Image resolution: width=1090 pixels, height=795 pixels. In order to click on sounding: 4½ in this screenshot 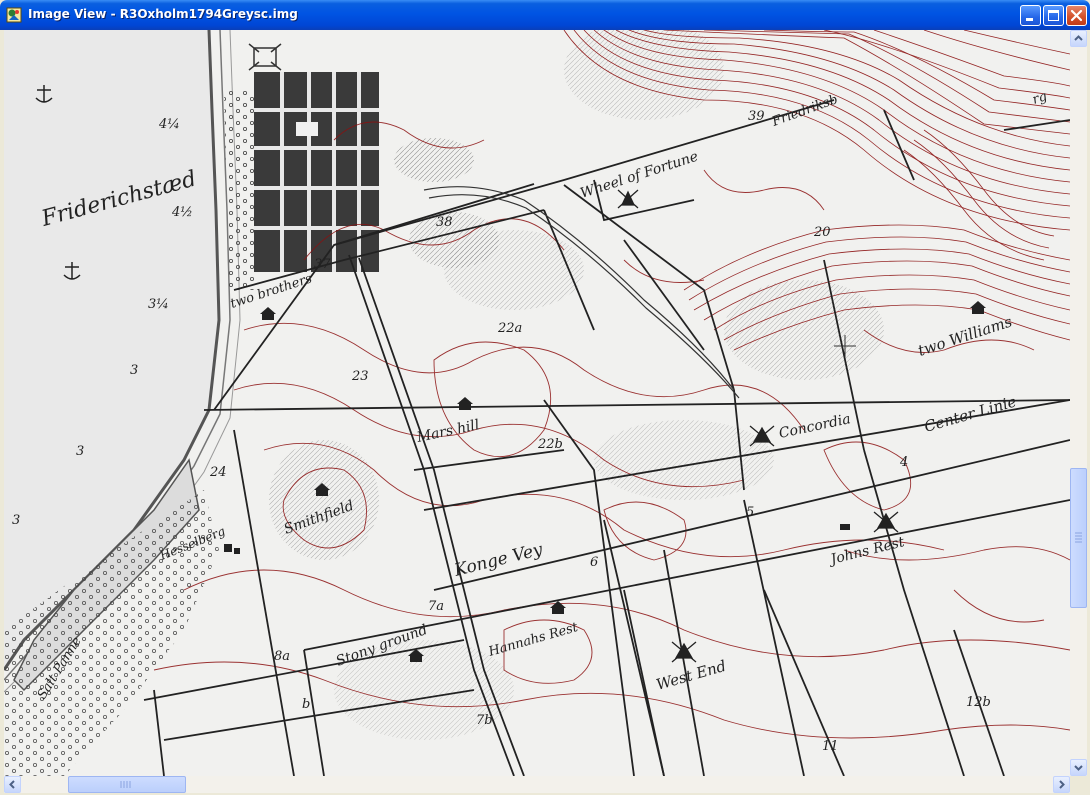, I will do `click(182, 212)`.